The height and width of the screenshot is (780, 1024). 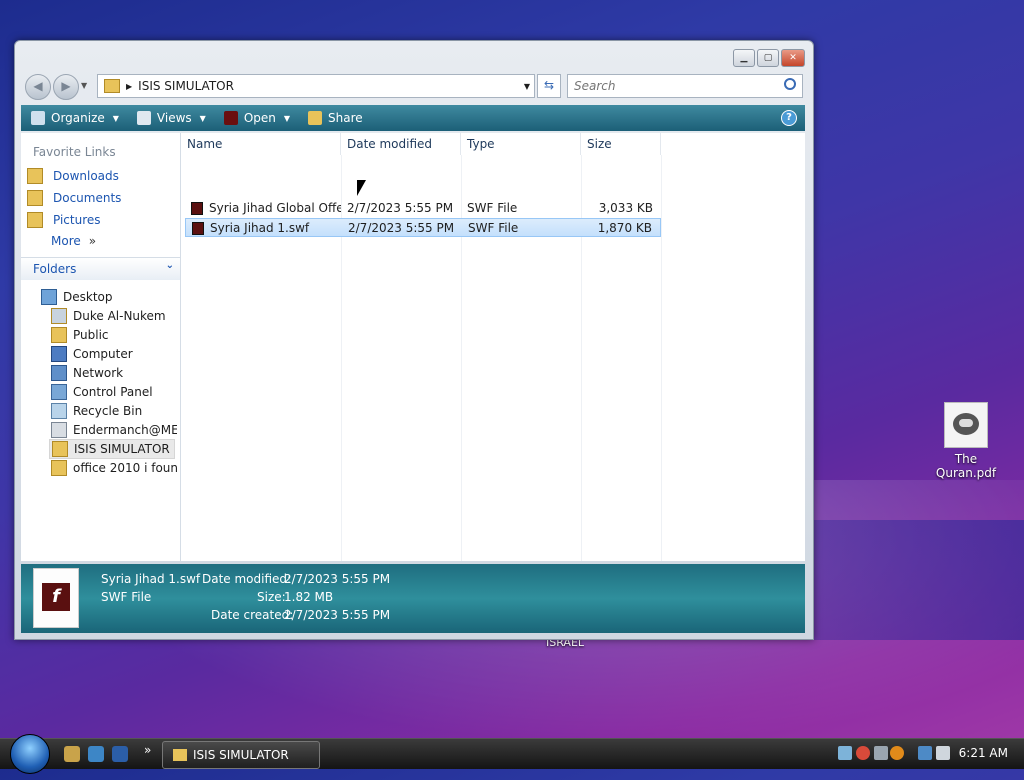 I want to click on tree-item-network: Network, so click(x=87, y=373).